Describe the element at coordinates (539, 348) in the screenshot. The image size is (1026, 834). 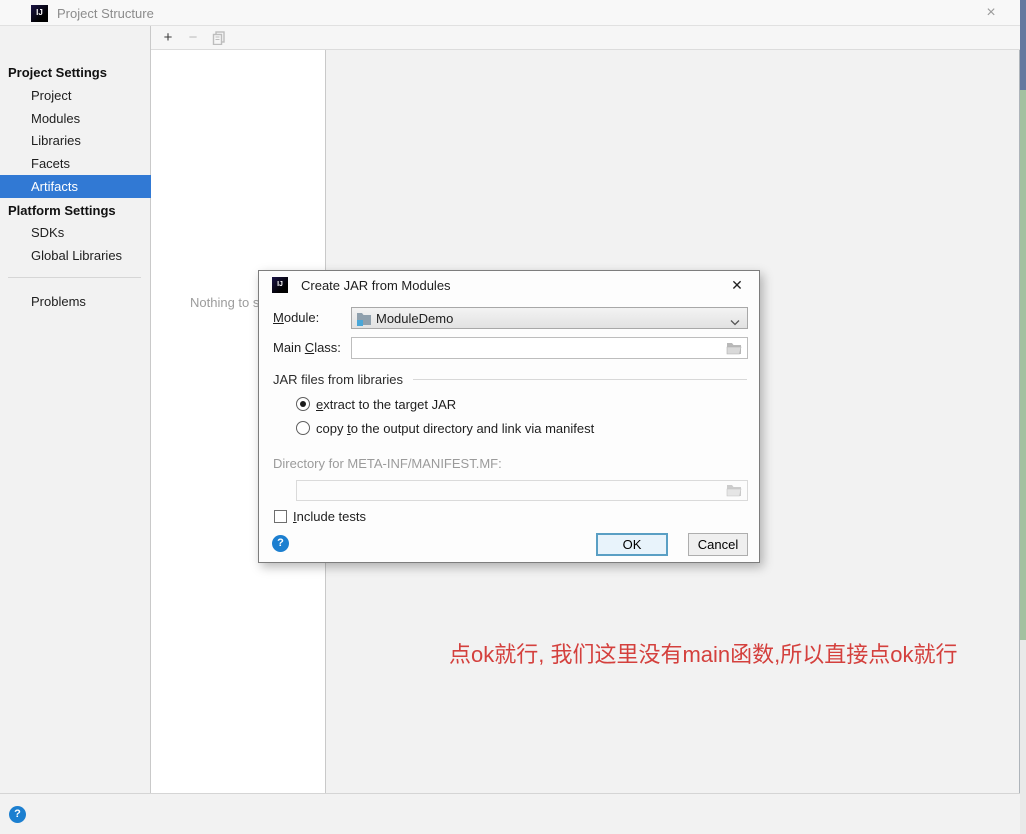
I see `main-class-input` at that location.